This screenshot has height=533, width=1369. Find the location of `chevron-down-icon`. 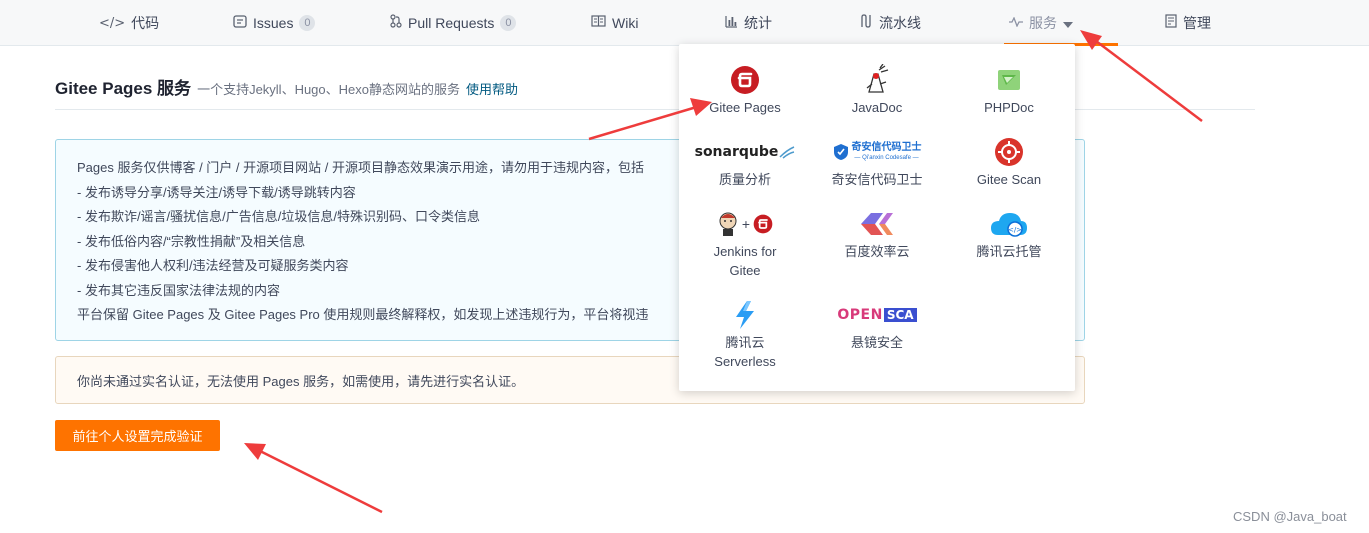

chevron-down-icon is located at coordinates (1068, 23).